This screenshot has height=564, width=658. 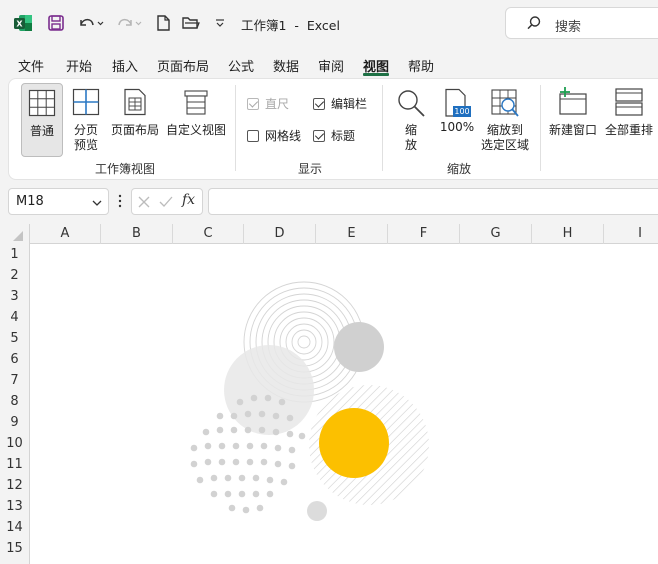 I want to click on headings-checkbox-box, so click(x=319, y=135).